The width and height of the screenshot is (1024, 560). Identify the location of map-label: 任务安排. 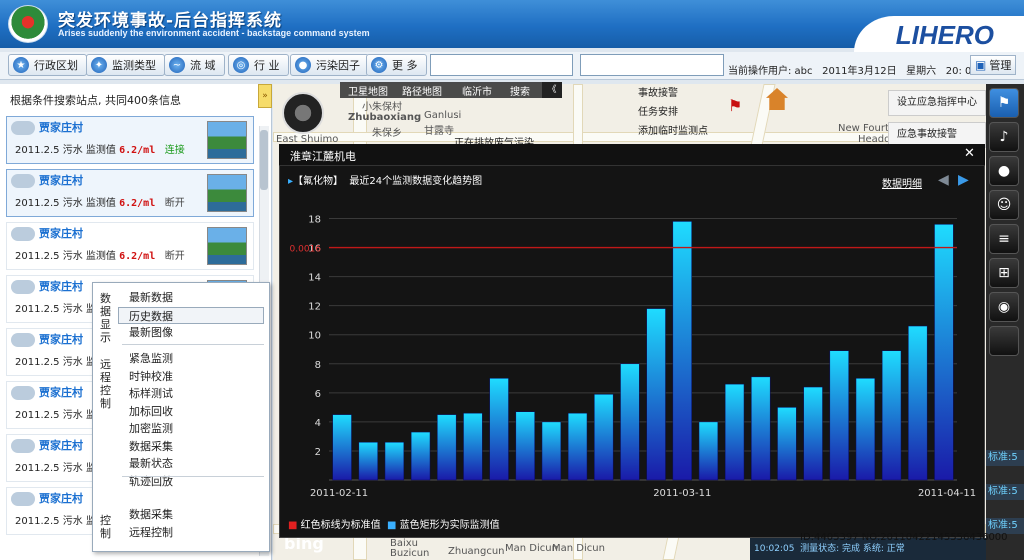
(658, 112).